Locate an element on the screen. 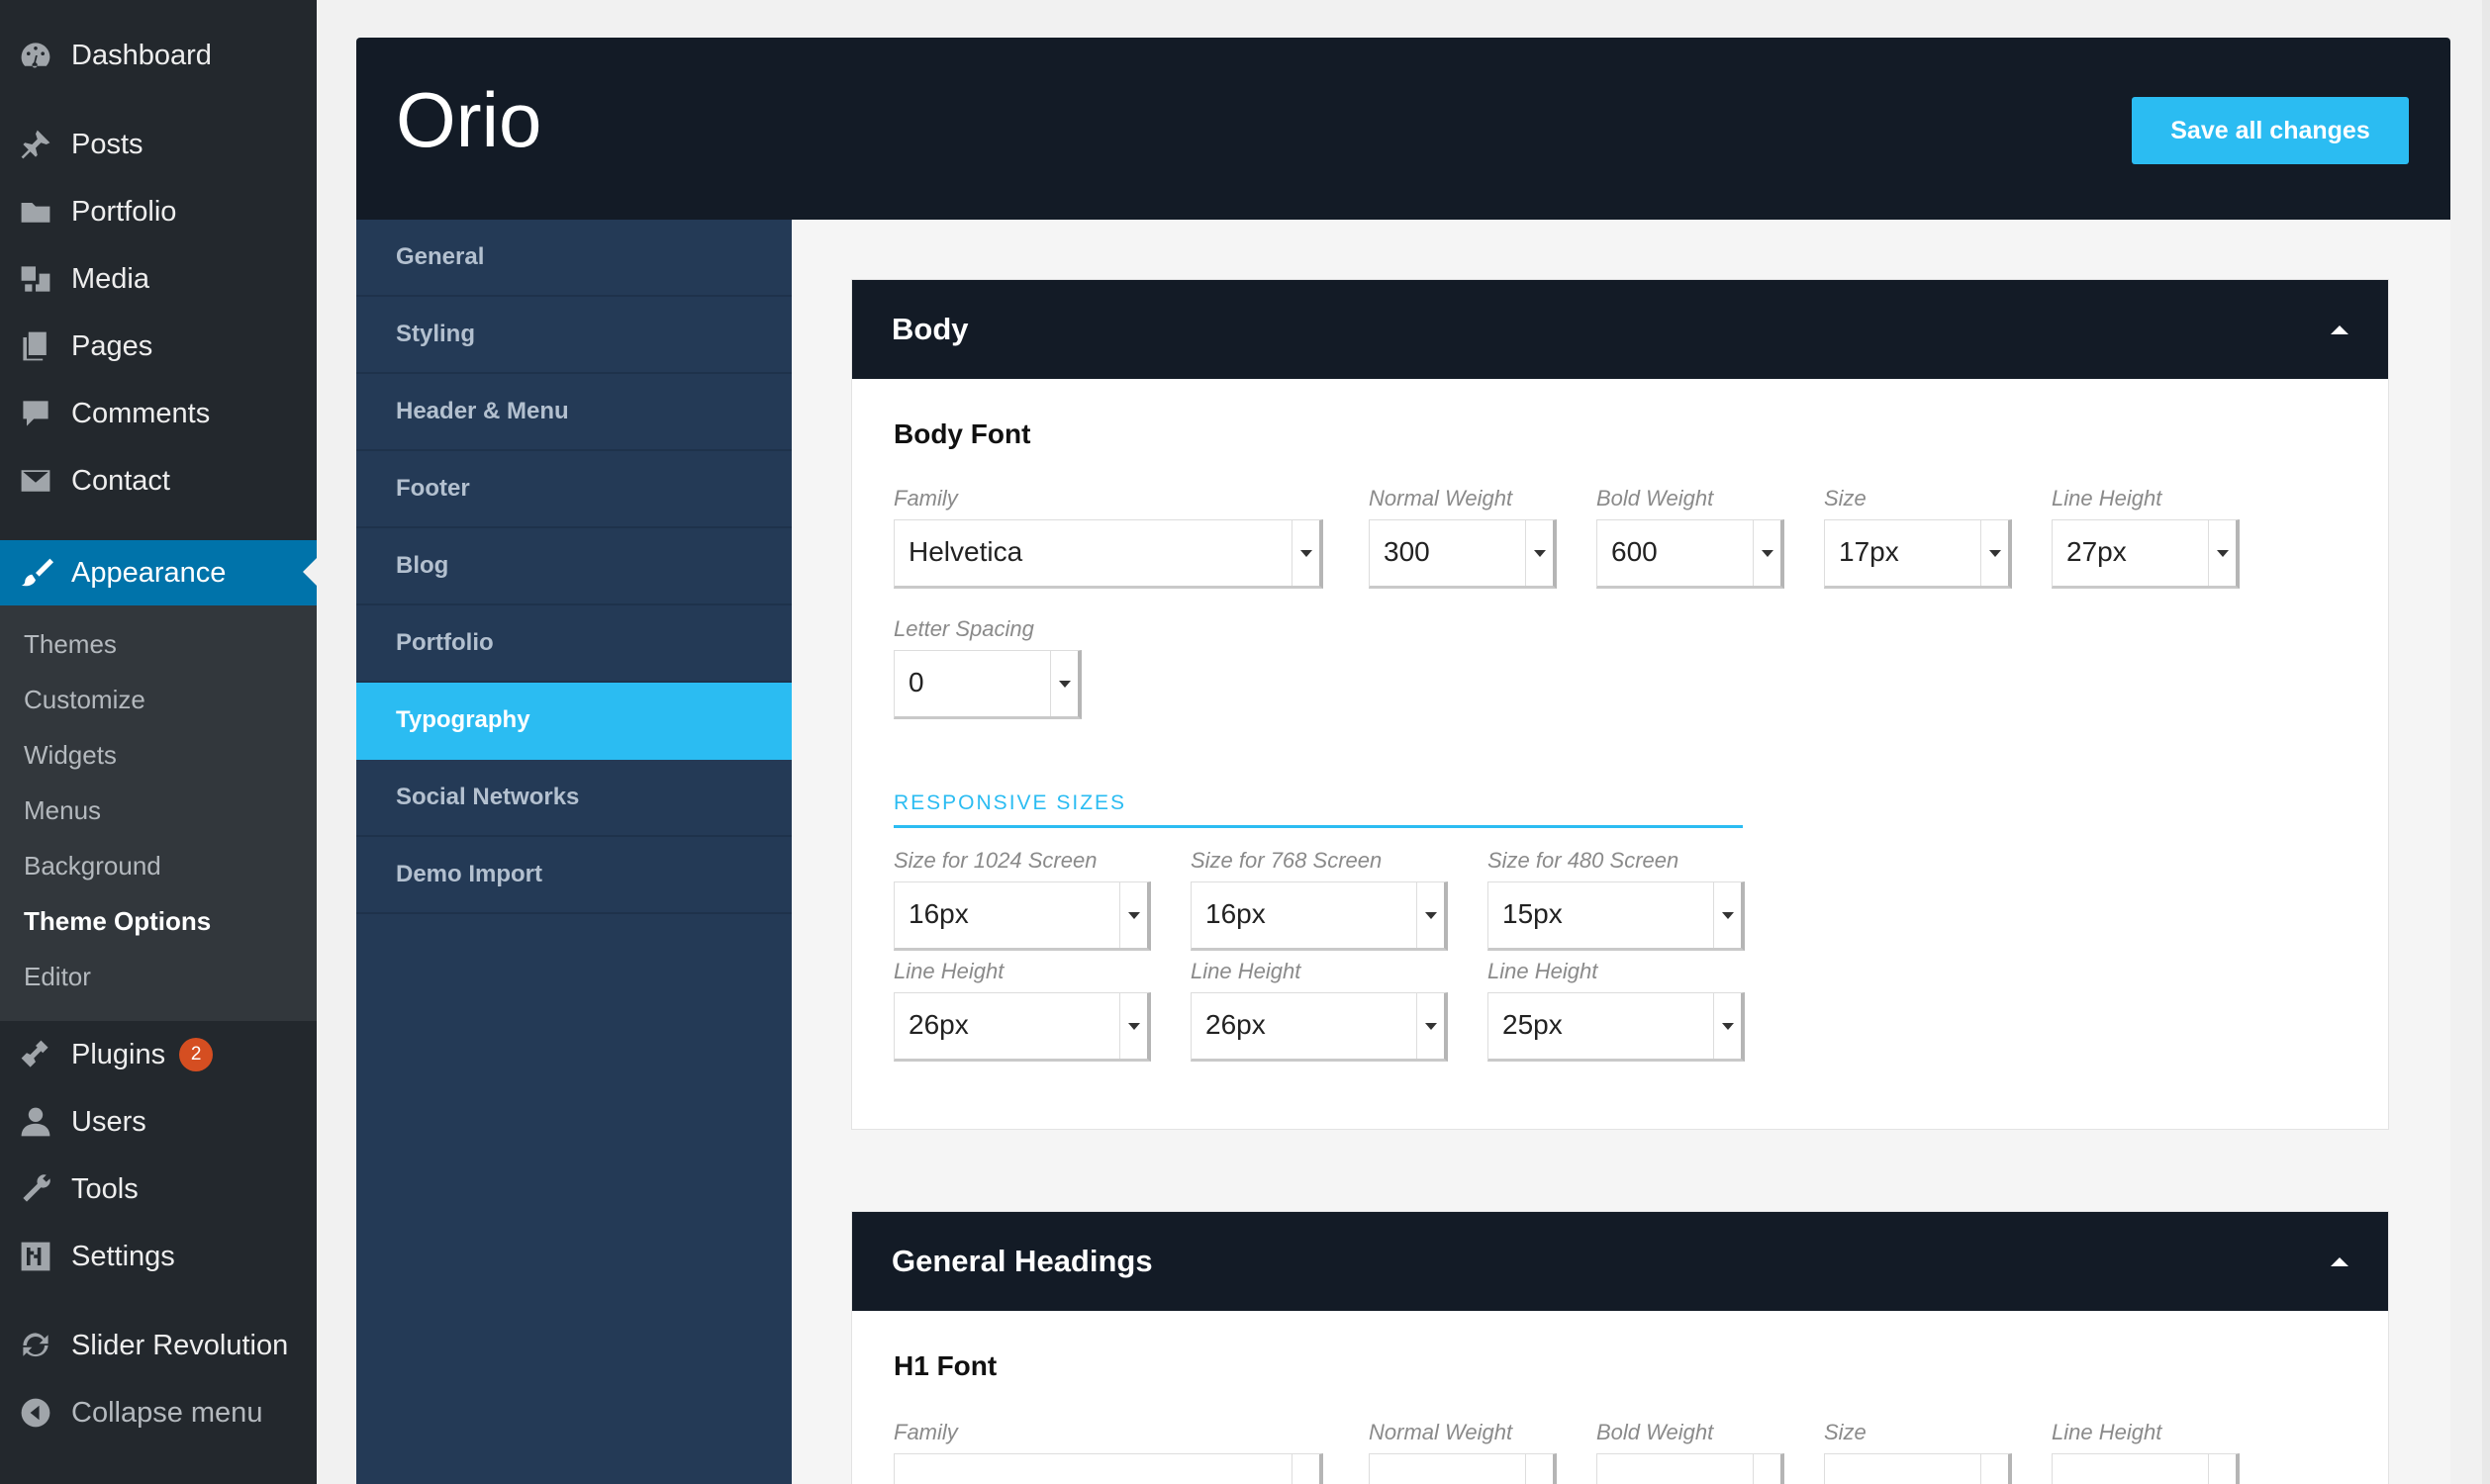  line-height-768-select: 26px is located at coordinates (1319, 1027).